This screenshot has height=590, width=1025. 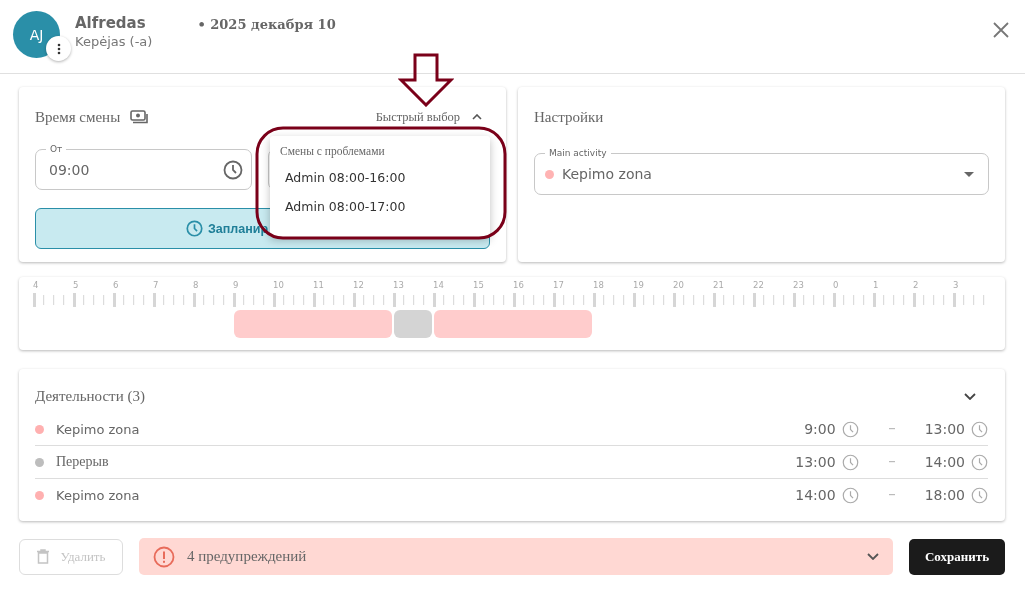 What do you see at coordinates (518, 285) in the screenshot?
I see `hour-label: 16` at bounding box center [518, 285].